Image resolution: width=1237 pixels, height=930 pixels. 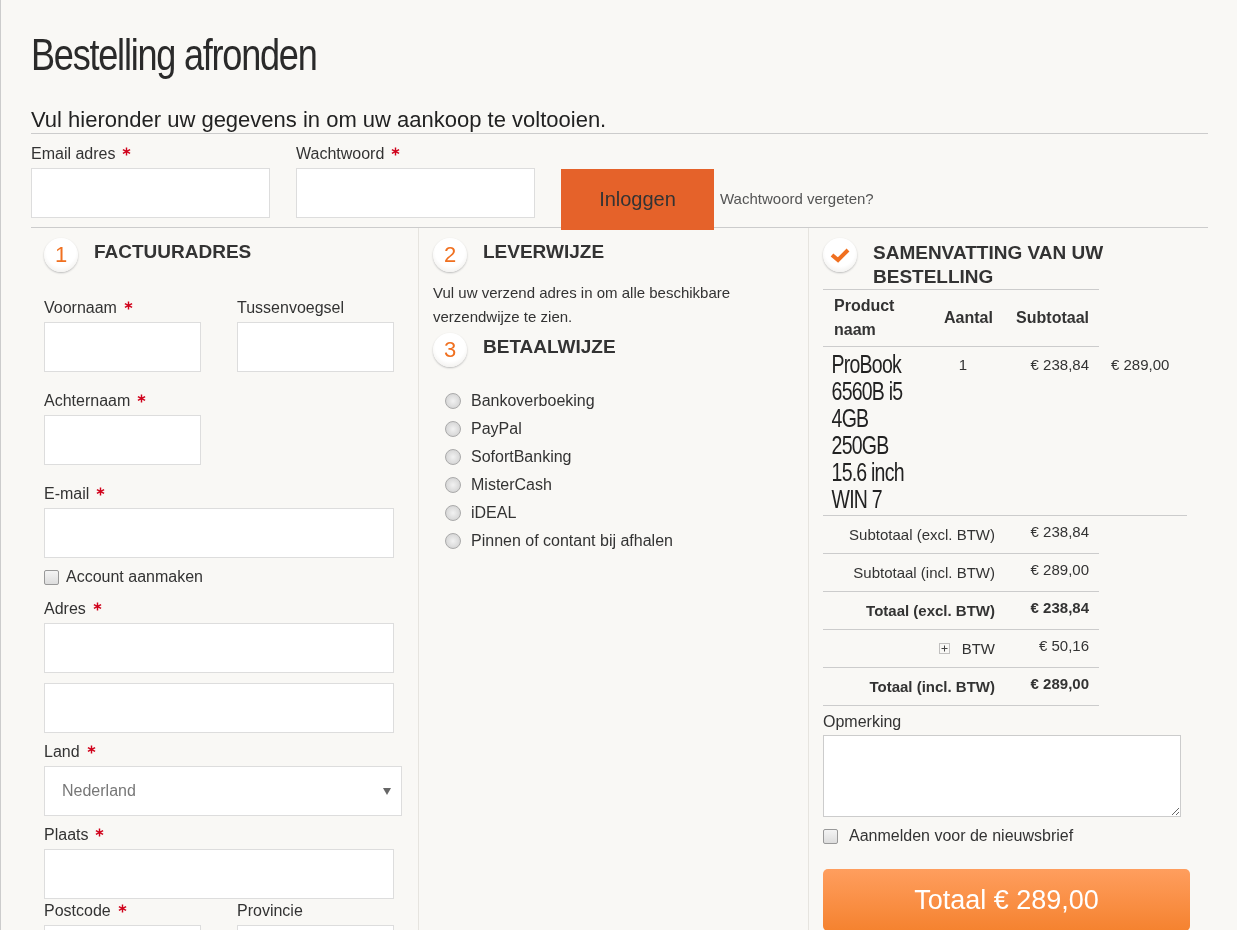 I want to click on payment-option-label: SofortBanking, so click(x=521, y=457).